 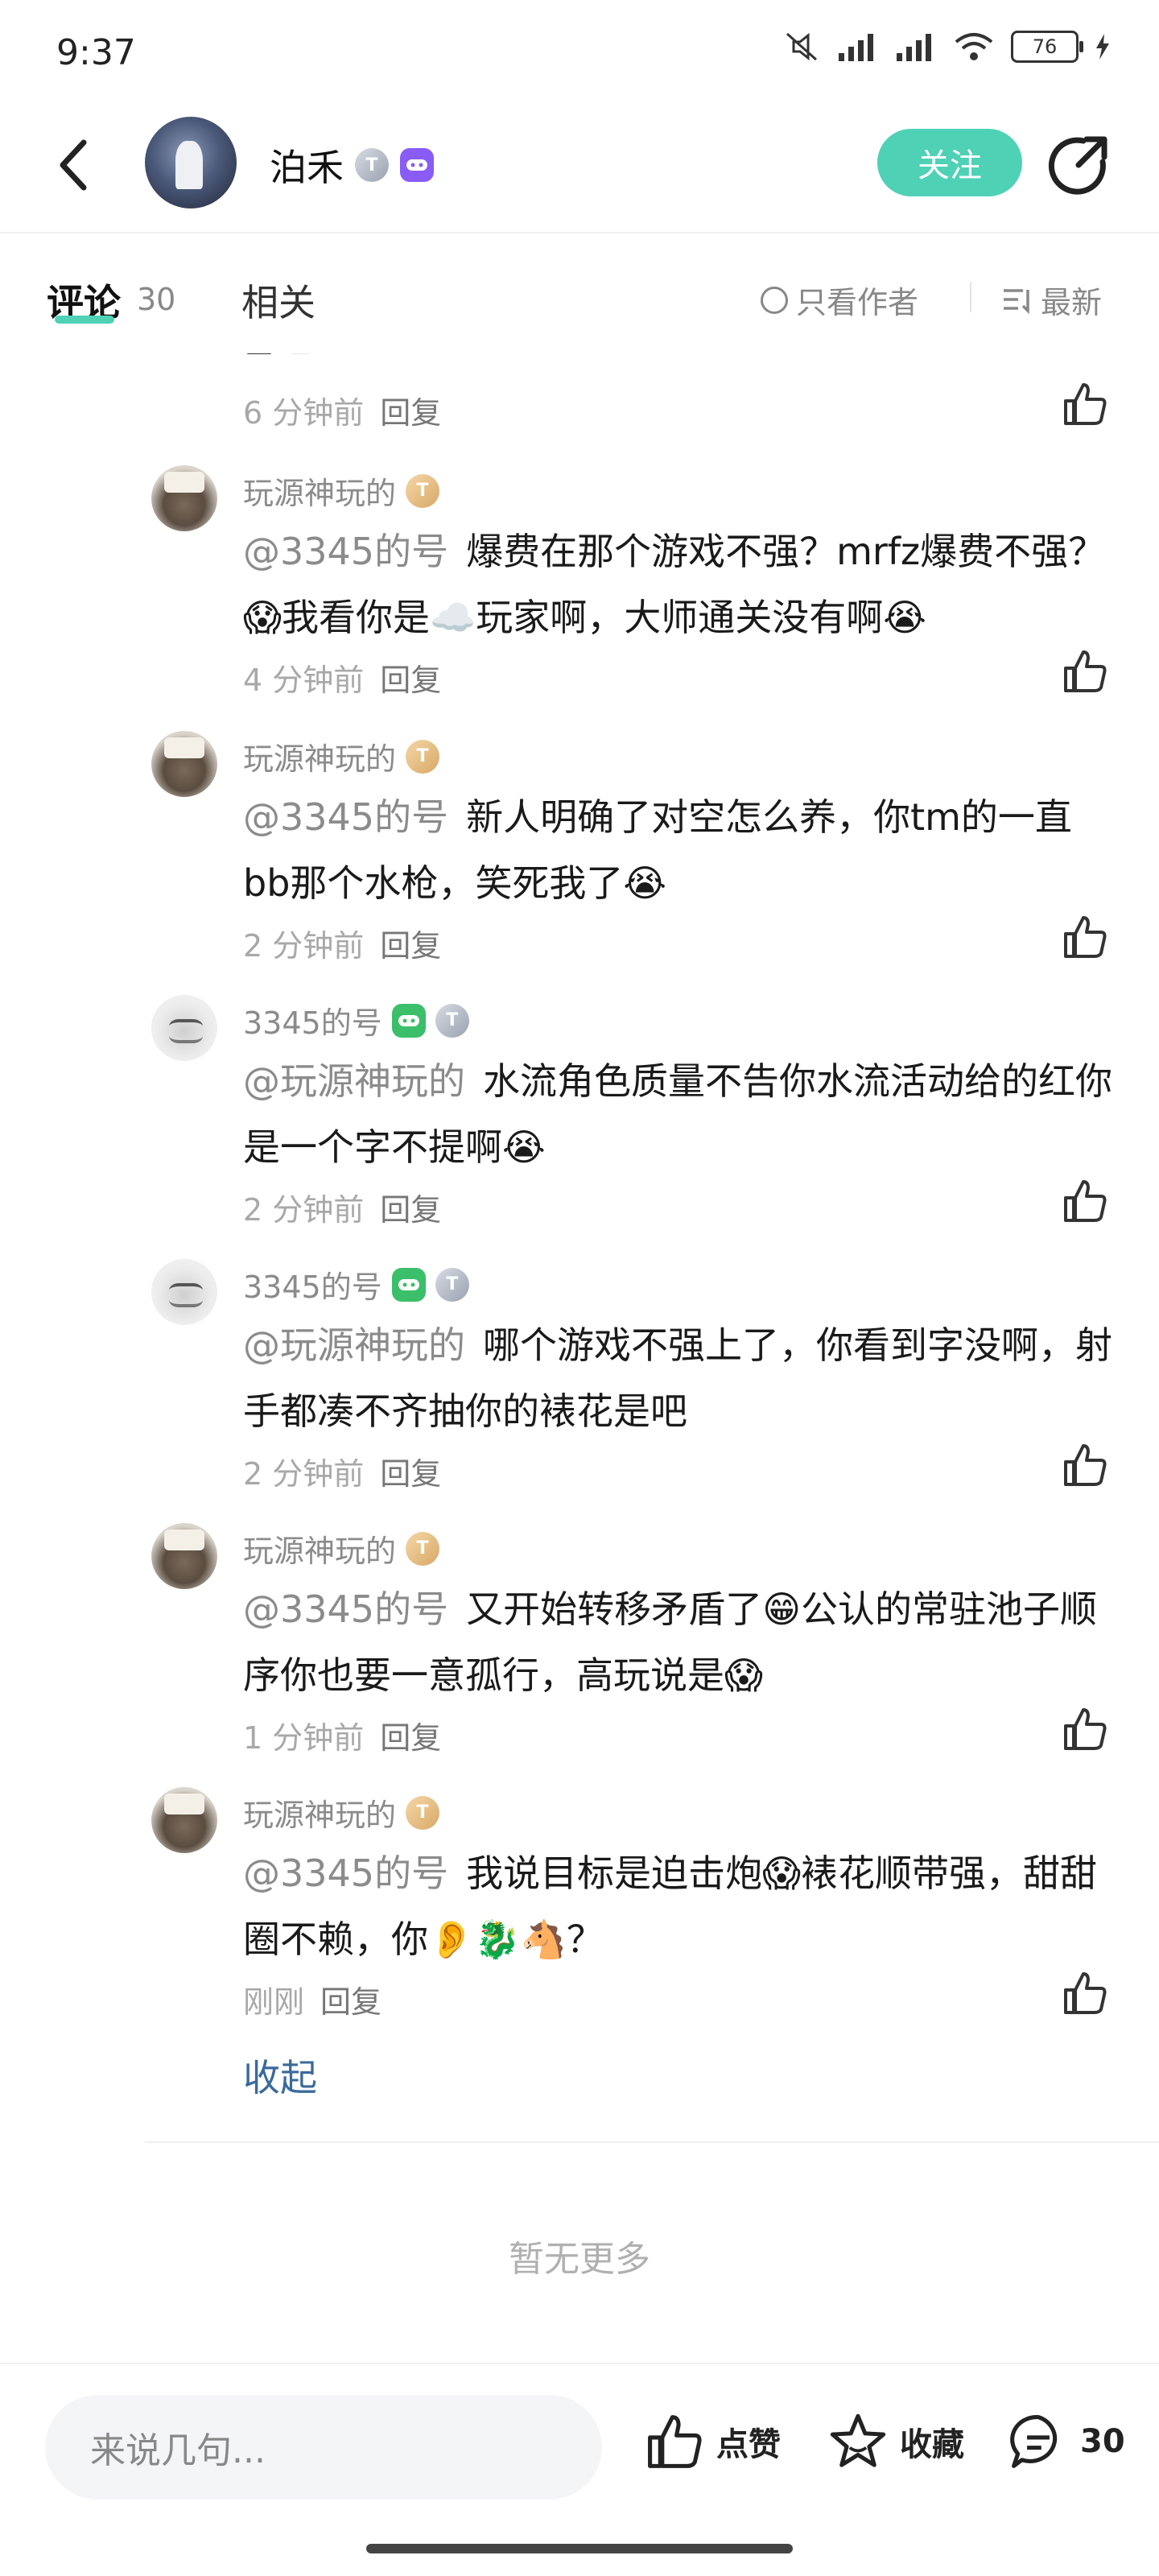 What do you see at coordinates (677, 1114) in the screenshot?
I see `comment-text: @玩源神玩的 水流角色质量不告你水流活动给的红你是一个字不提啊😭` at bounding box center [677, 1114].